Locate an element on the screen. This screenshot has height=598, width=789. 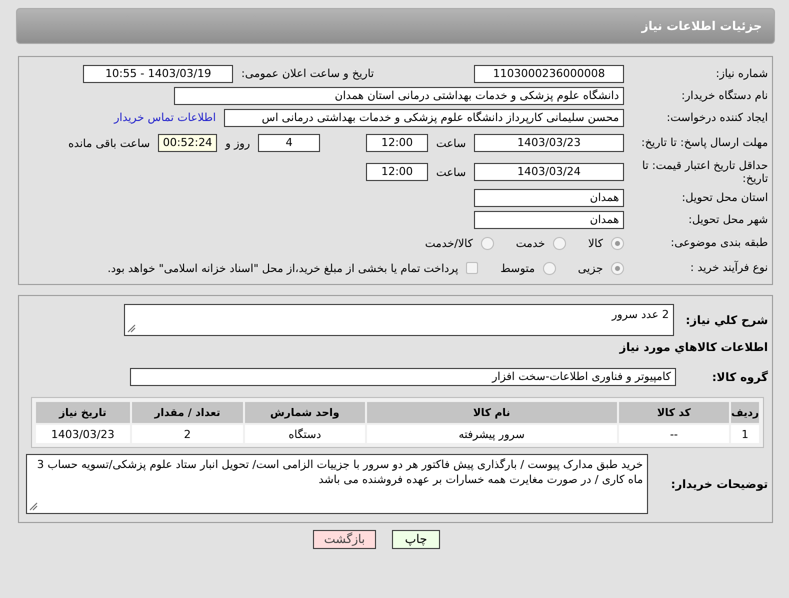
province-field: همدان is located at coordinates (549, 197).